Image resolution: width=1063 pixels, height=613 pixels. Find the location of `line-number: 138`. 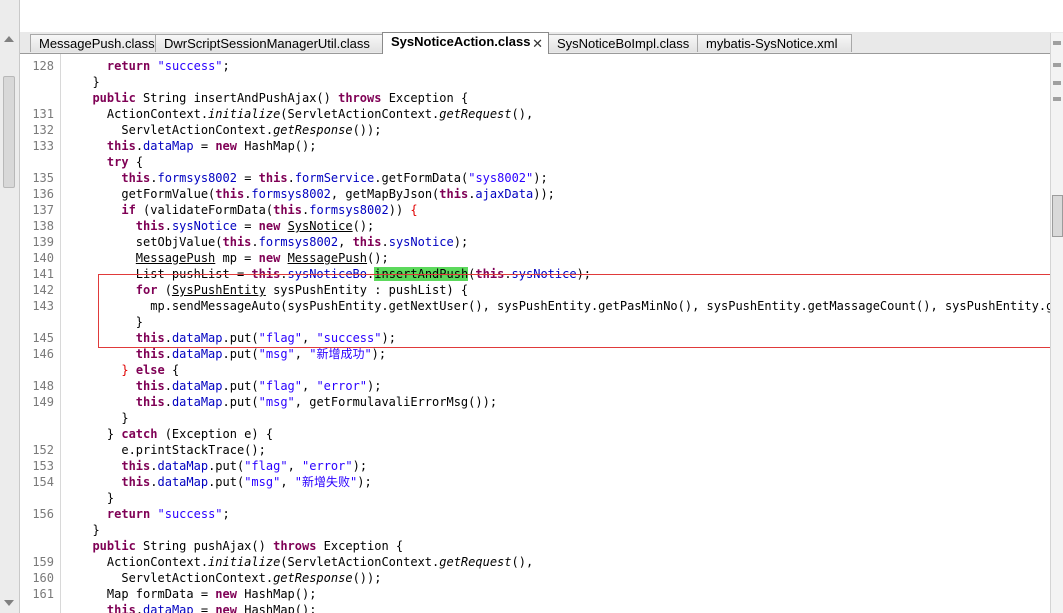

line-number: 138 is located at coordinates (43, 226).